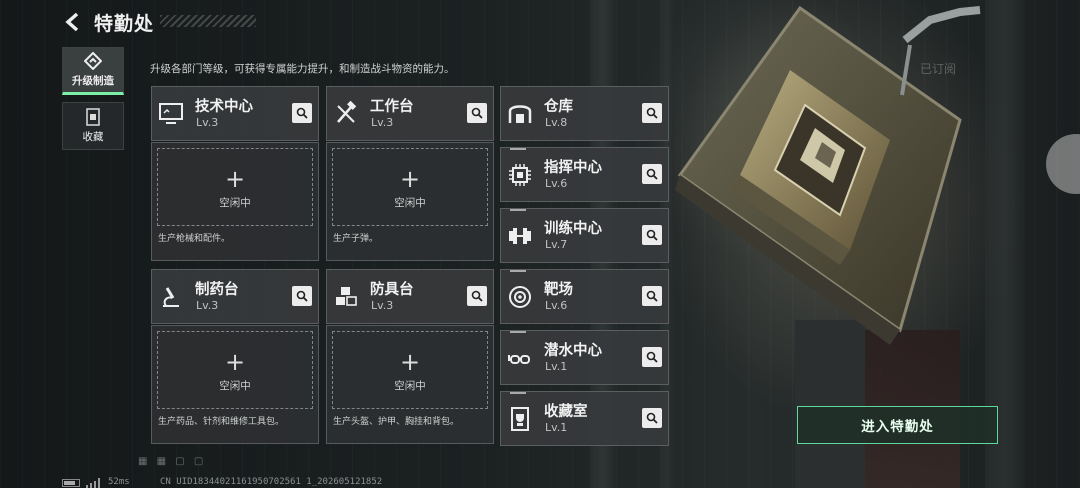 This screenshot has height=488, width=1080. What do you see at coordinates (194, 239) in the screenshot?
I see `production-description: 生产枪械和配件。` at bounding box center [194, 239].